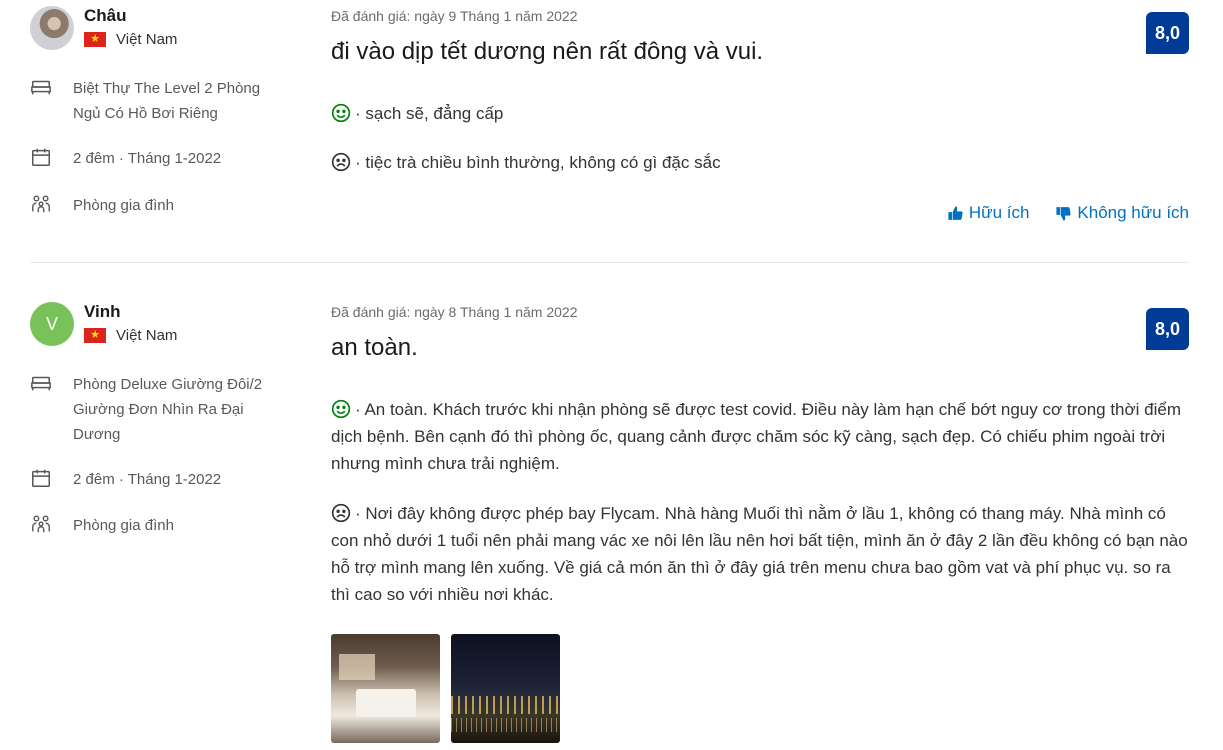 This screenshot has height=750, width=1223. I want to click on helpful-label: Hữu ích, so click(999, 212).